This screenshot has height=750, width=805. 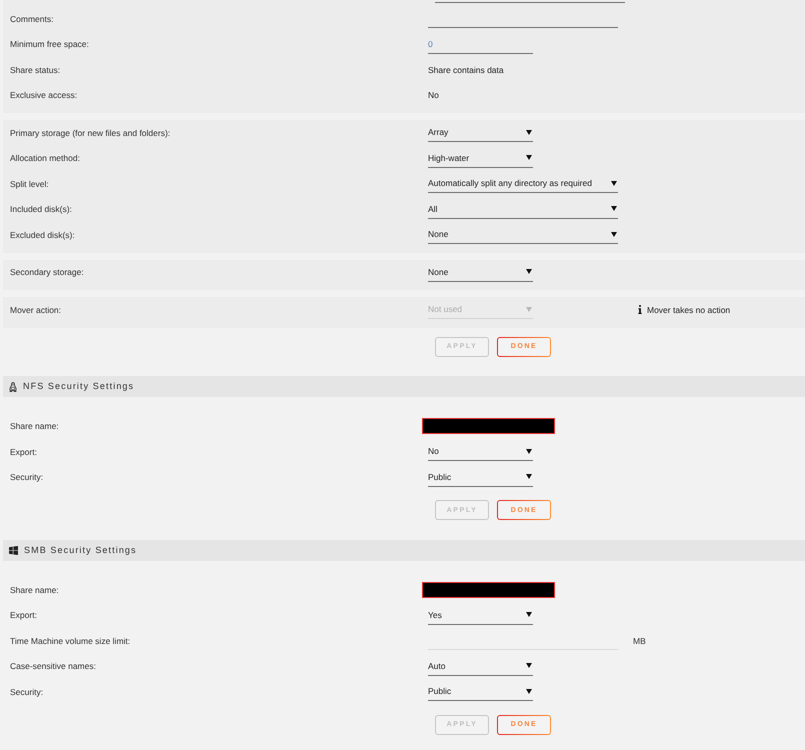 I want to click on field-label: Allocation method:, so click(x=45, y=158).